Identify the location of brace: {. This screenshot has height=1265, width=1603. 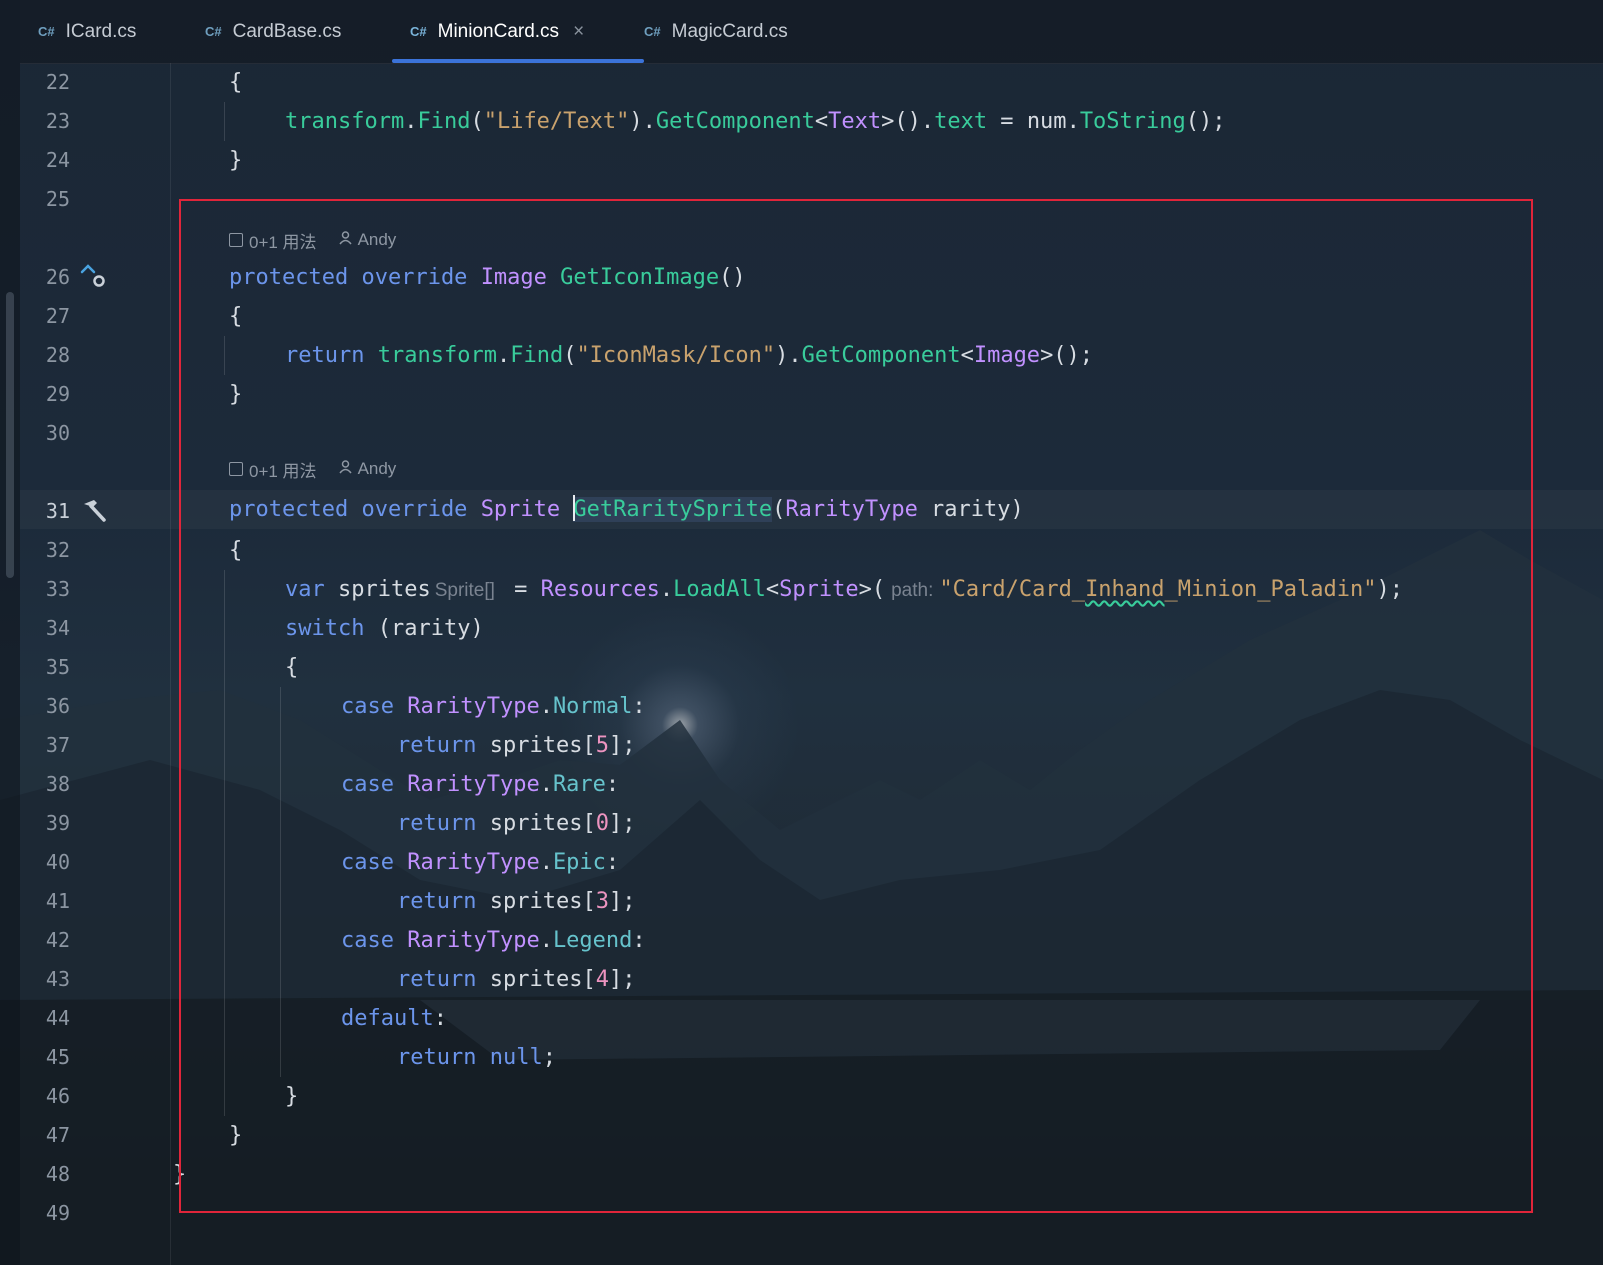
(236, 82).